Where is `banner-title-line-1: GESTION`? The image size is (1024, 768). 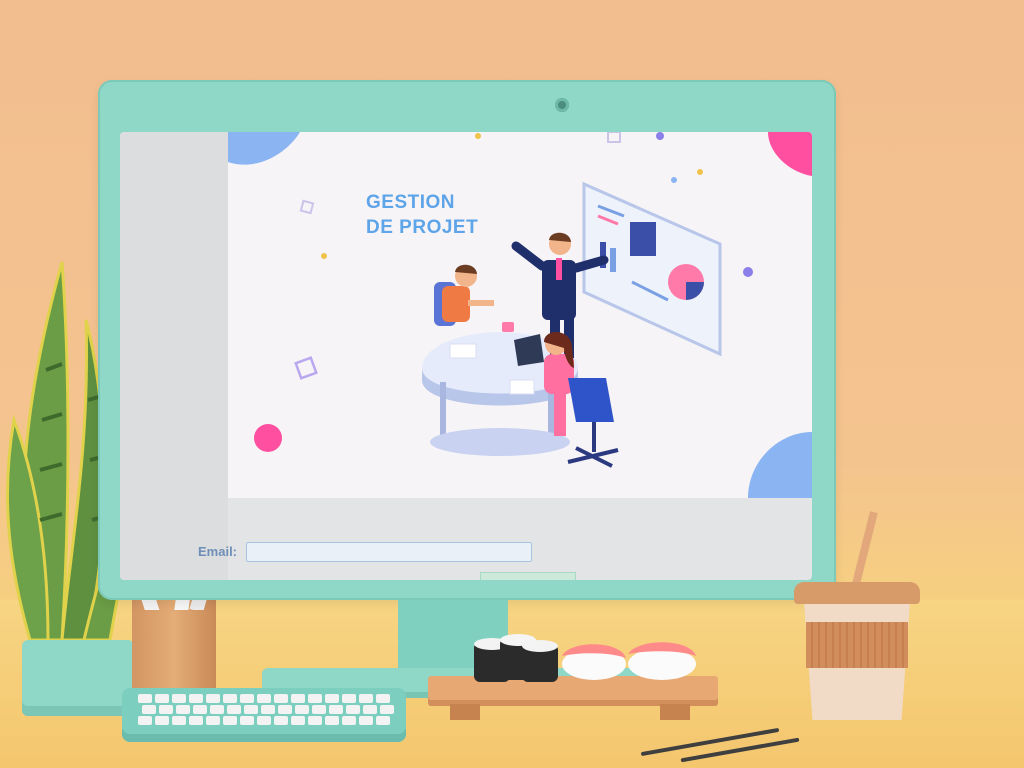 banner-title-line-1: GESTION is located at coordinates (411, 202).